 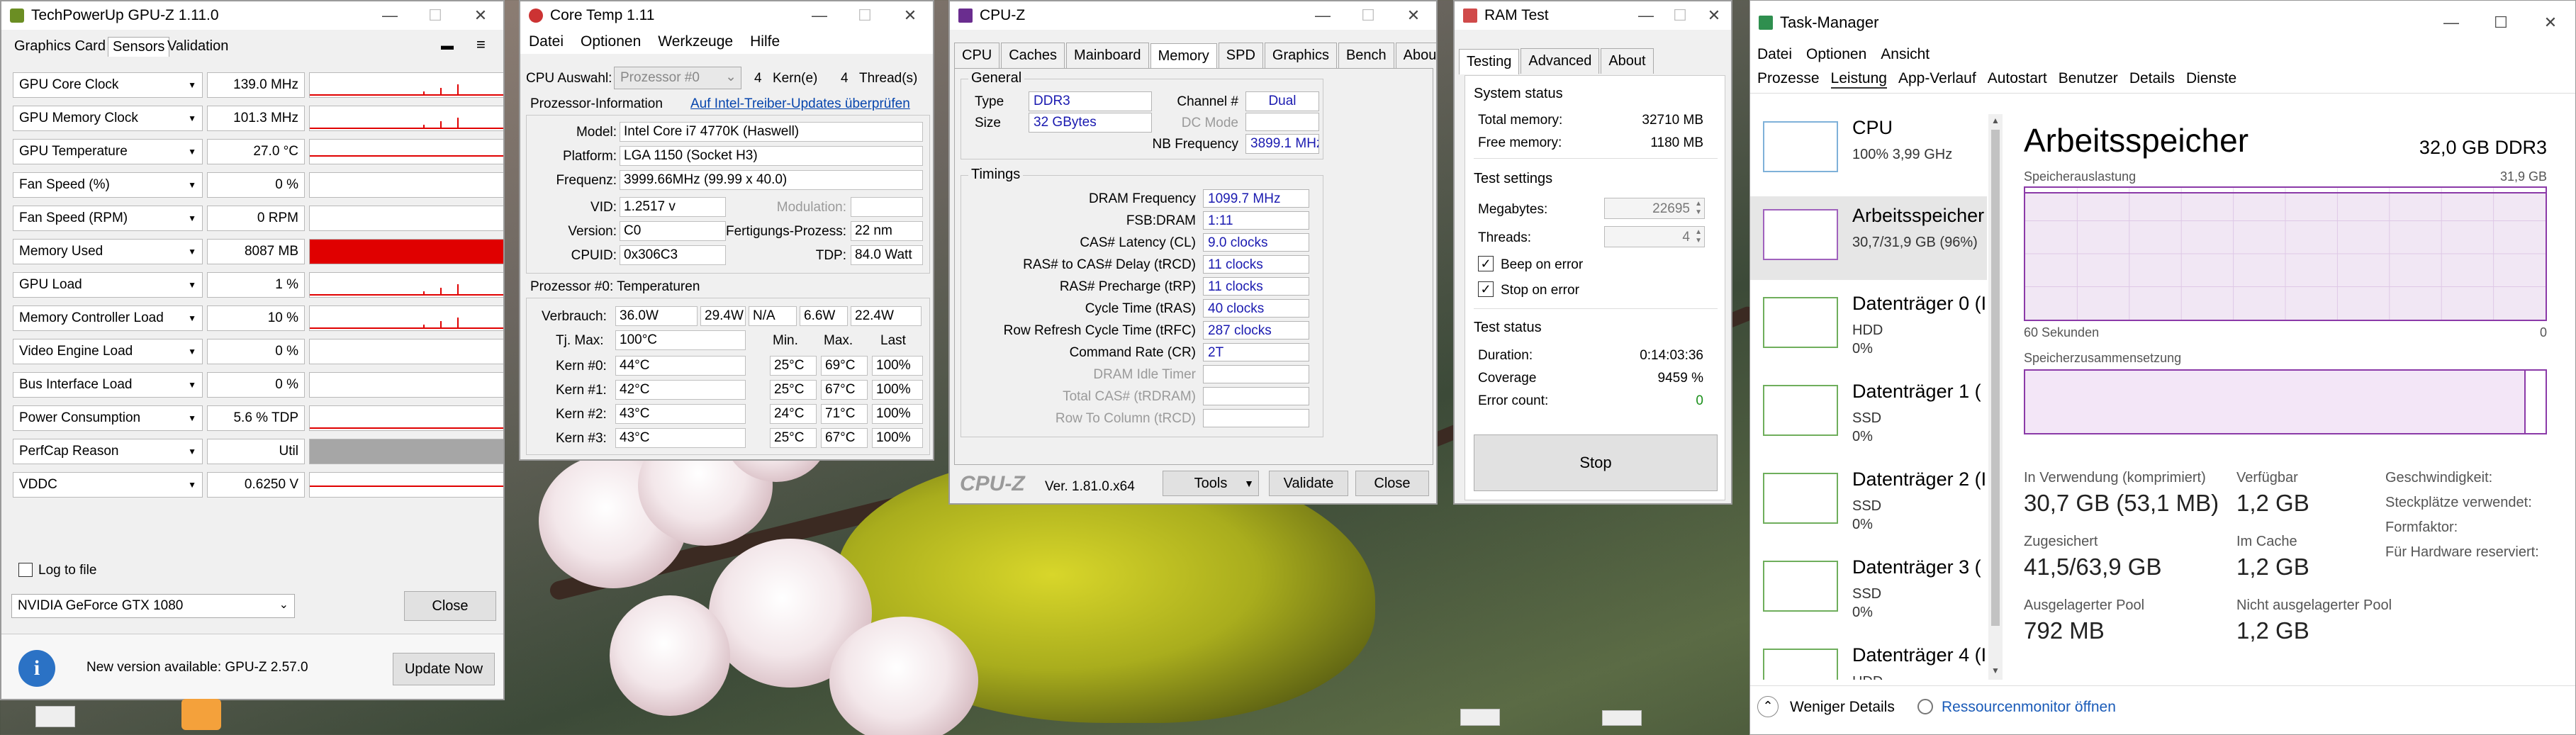 I want to click on sidebar-scrollbar: ▲ ▼, so click(x=1996, y=397).